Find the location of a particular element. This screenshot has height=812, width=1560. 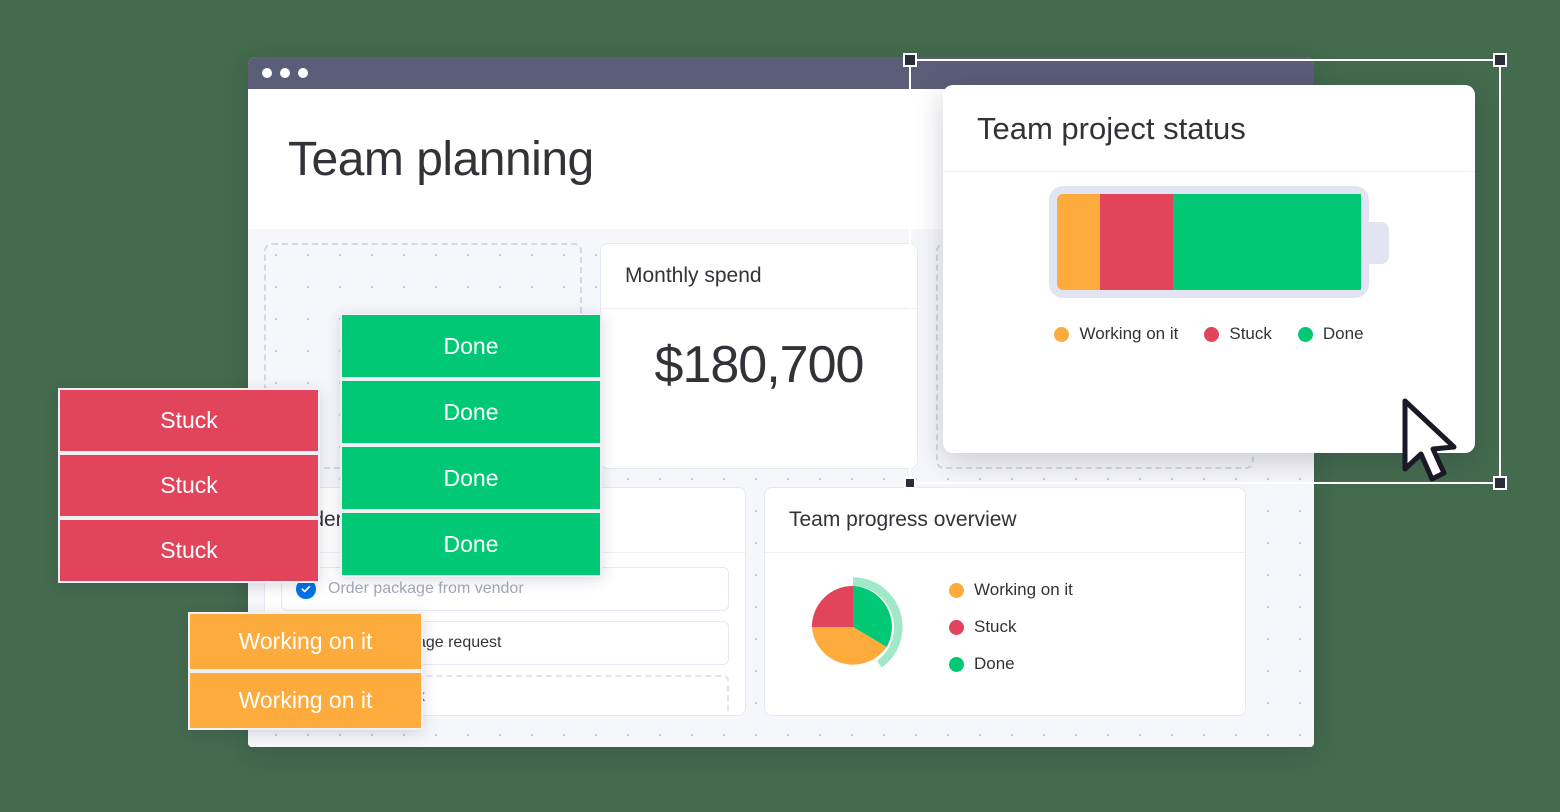

task-label: Order package from vendor is located at coordinates (426, 588).